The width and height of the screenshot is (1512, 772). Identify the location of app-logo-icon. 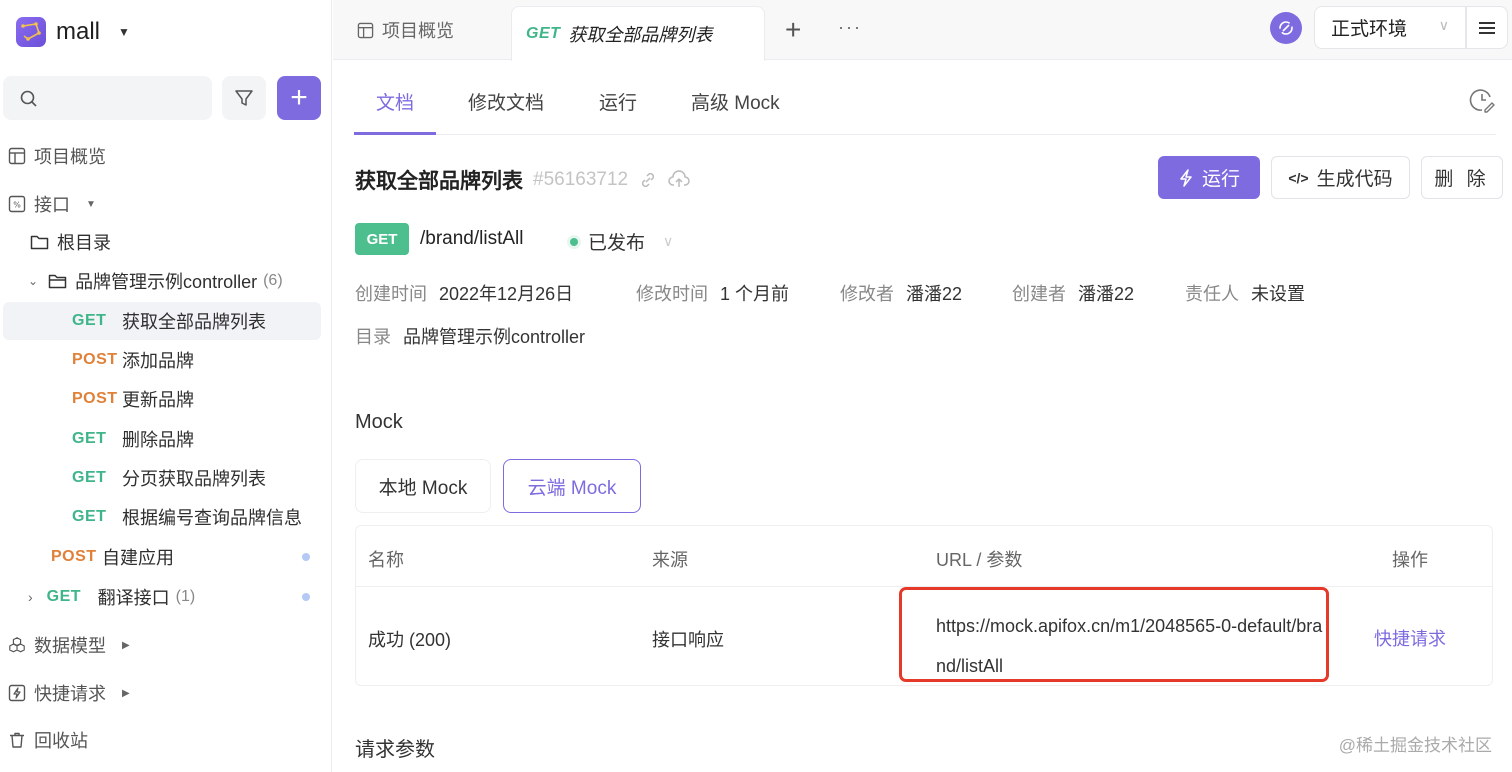
(31, 32).